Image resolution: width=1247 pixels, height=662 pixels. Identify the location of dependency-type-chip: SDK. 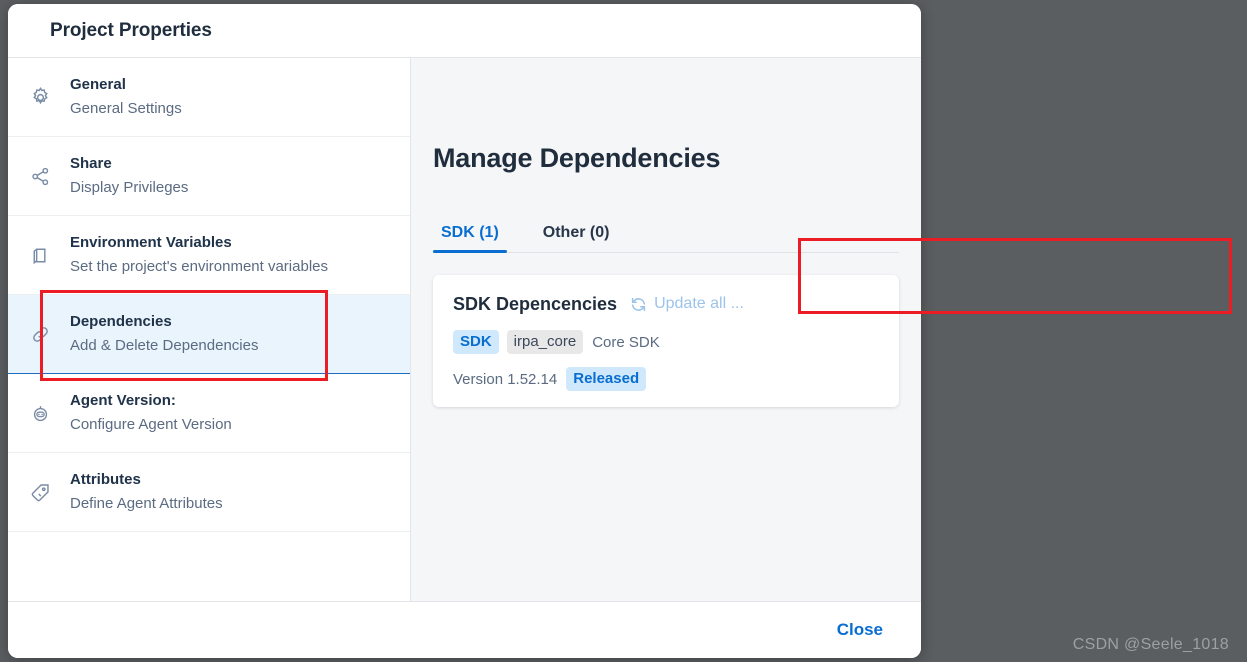
(476, 342).